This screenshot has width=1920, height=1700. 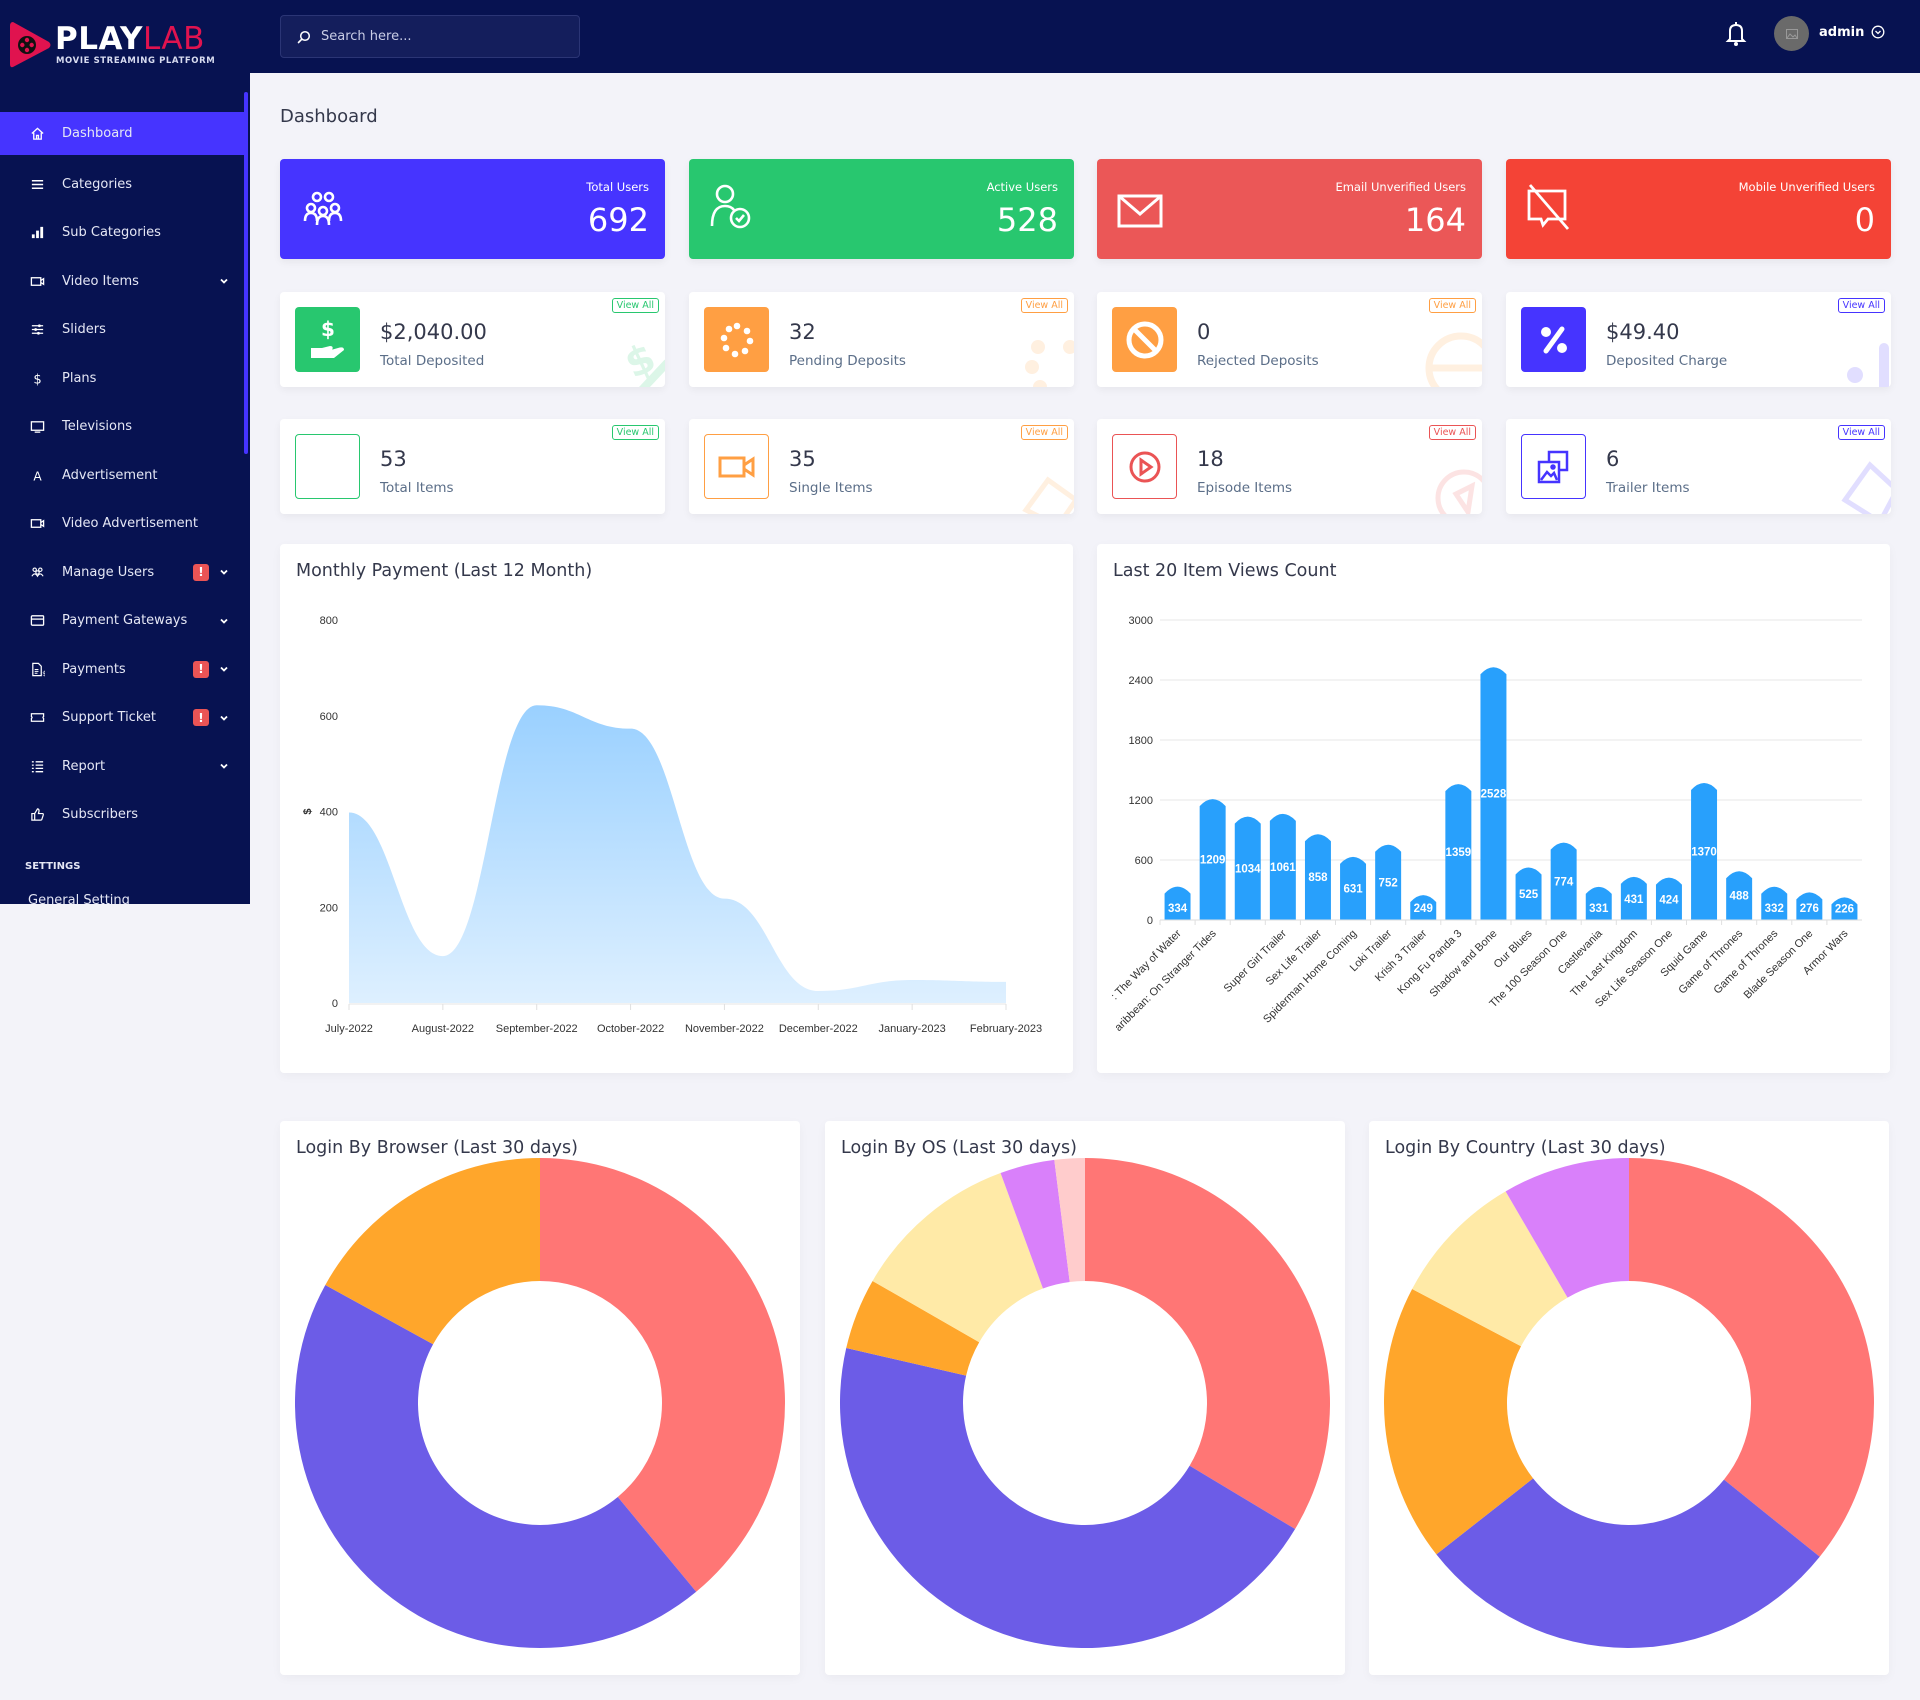 What do you see at coordinates (1604, 964) in the screenshot?
I see `x-tick-label: The Last Kingdom` at bounding box center [1604, 964].